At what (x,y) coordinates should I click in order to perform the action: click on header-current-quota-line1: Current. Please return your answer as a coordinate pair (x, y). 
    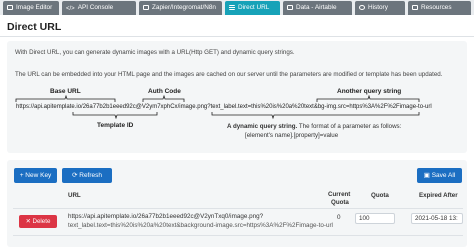
    Looking at the image, I should click on (339, 194).